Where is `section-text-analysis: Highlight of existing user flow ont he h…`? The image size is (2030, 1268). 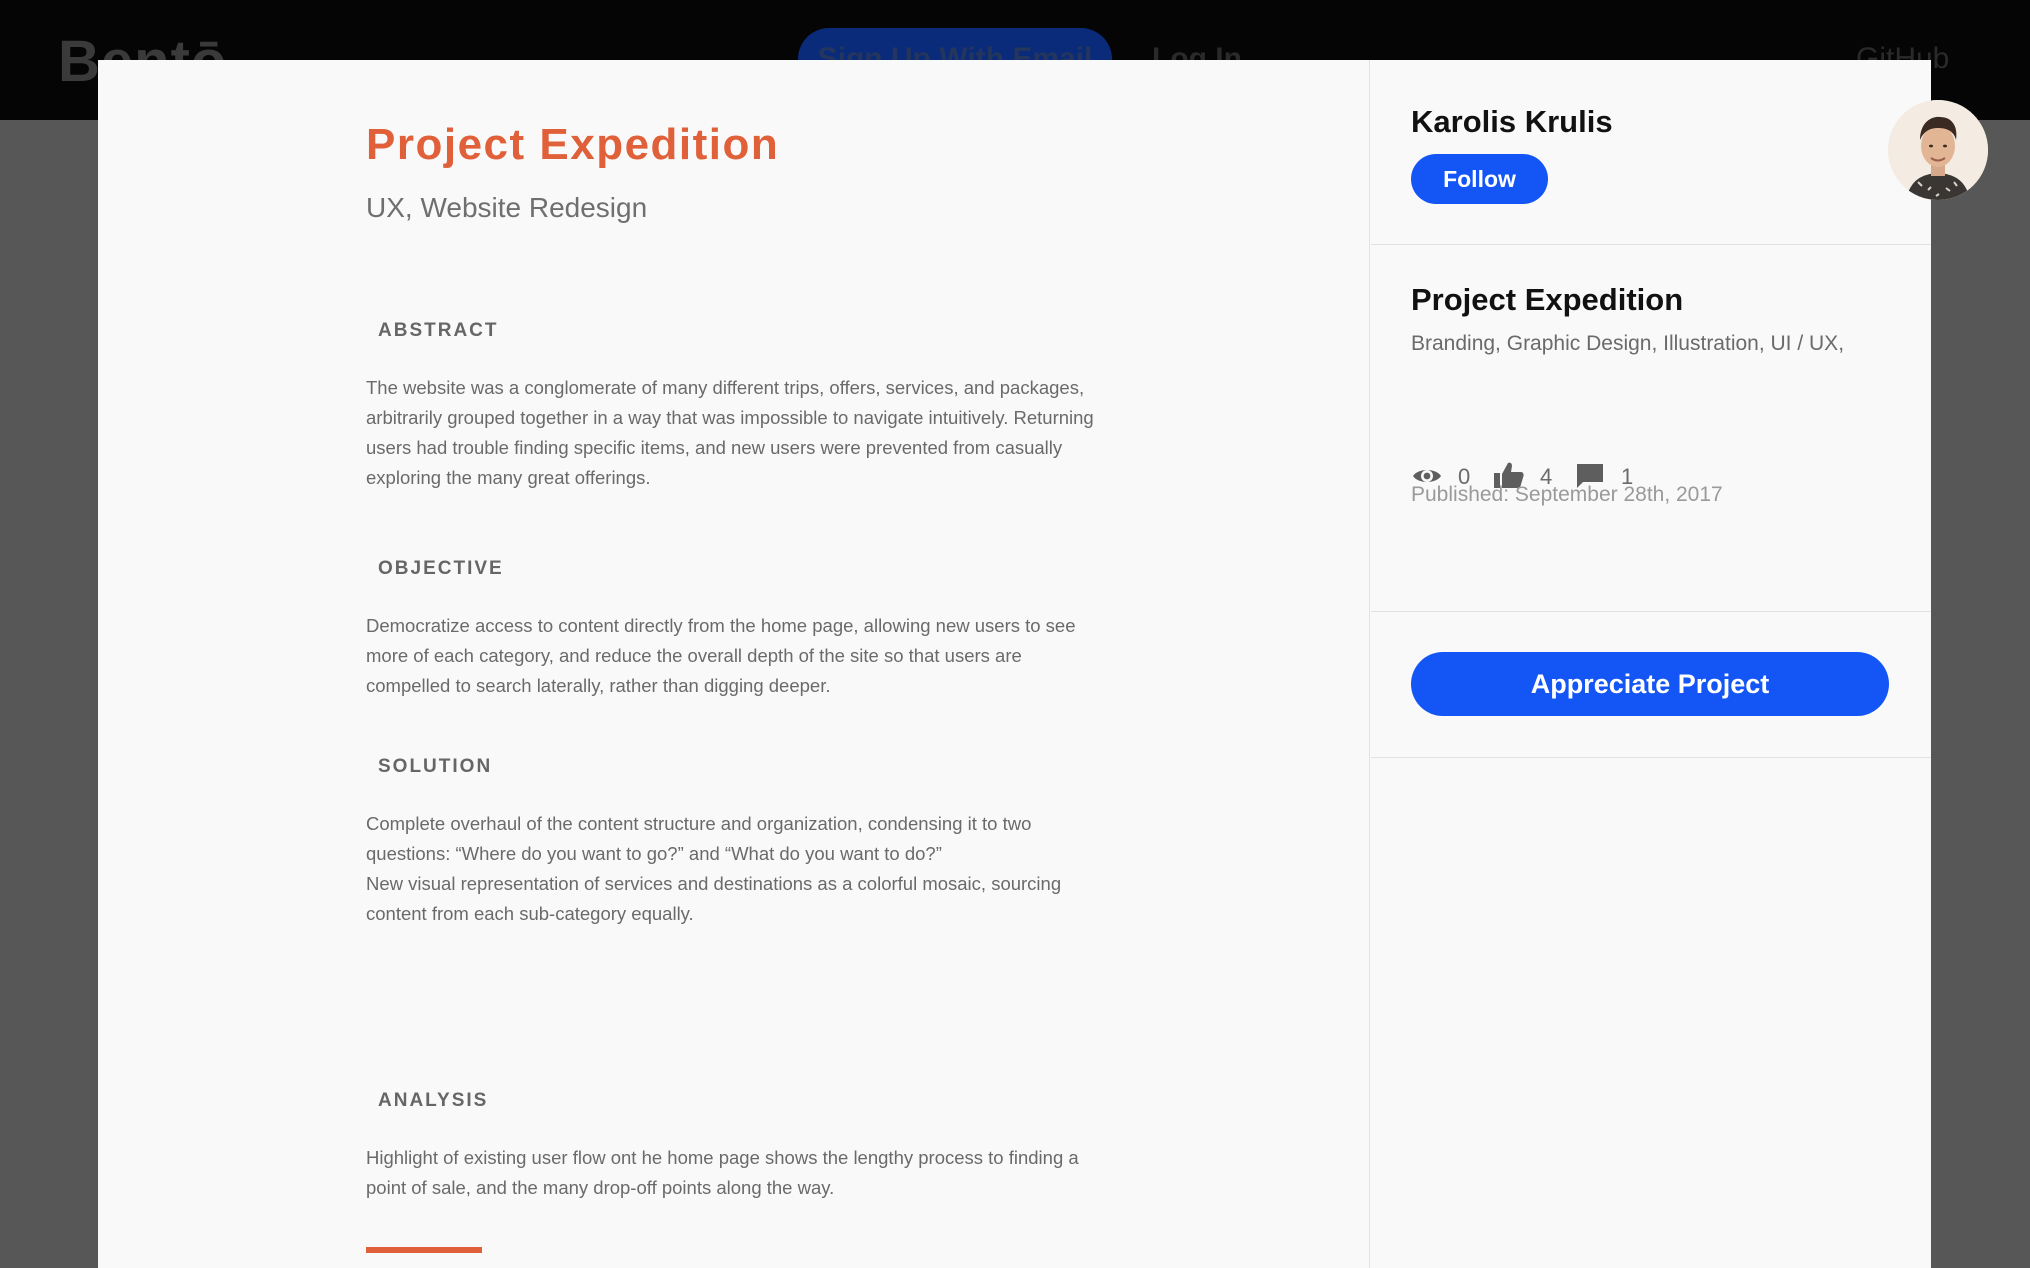 section-text-analysis: Highlight of existing user flow ont he h… is located at coordinates (736, 1173).